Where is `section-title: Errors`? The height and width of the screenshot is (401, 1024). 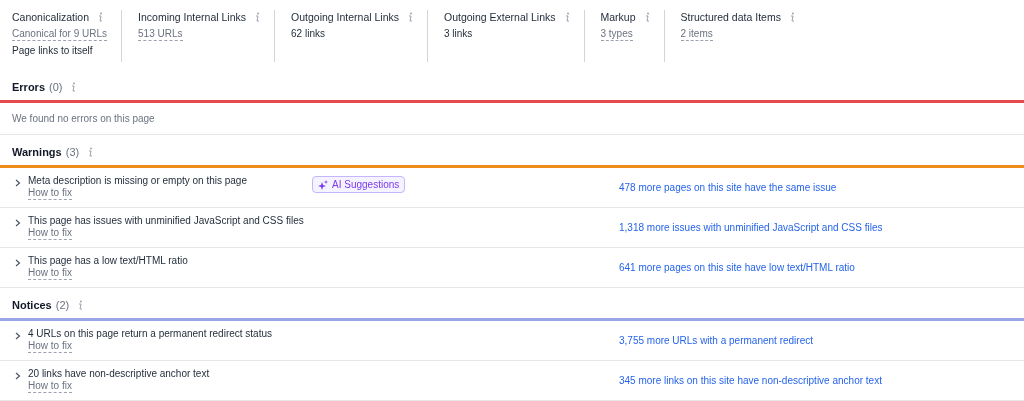
section-title: Errors is located at coordinates (29, 87).